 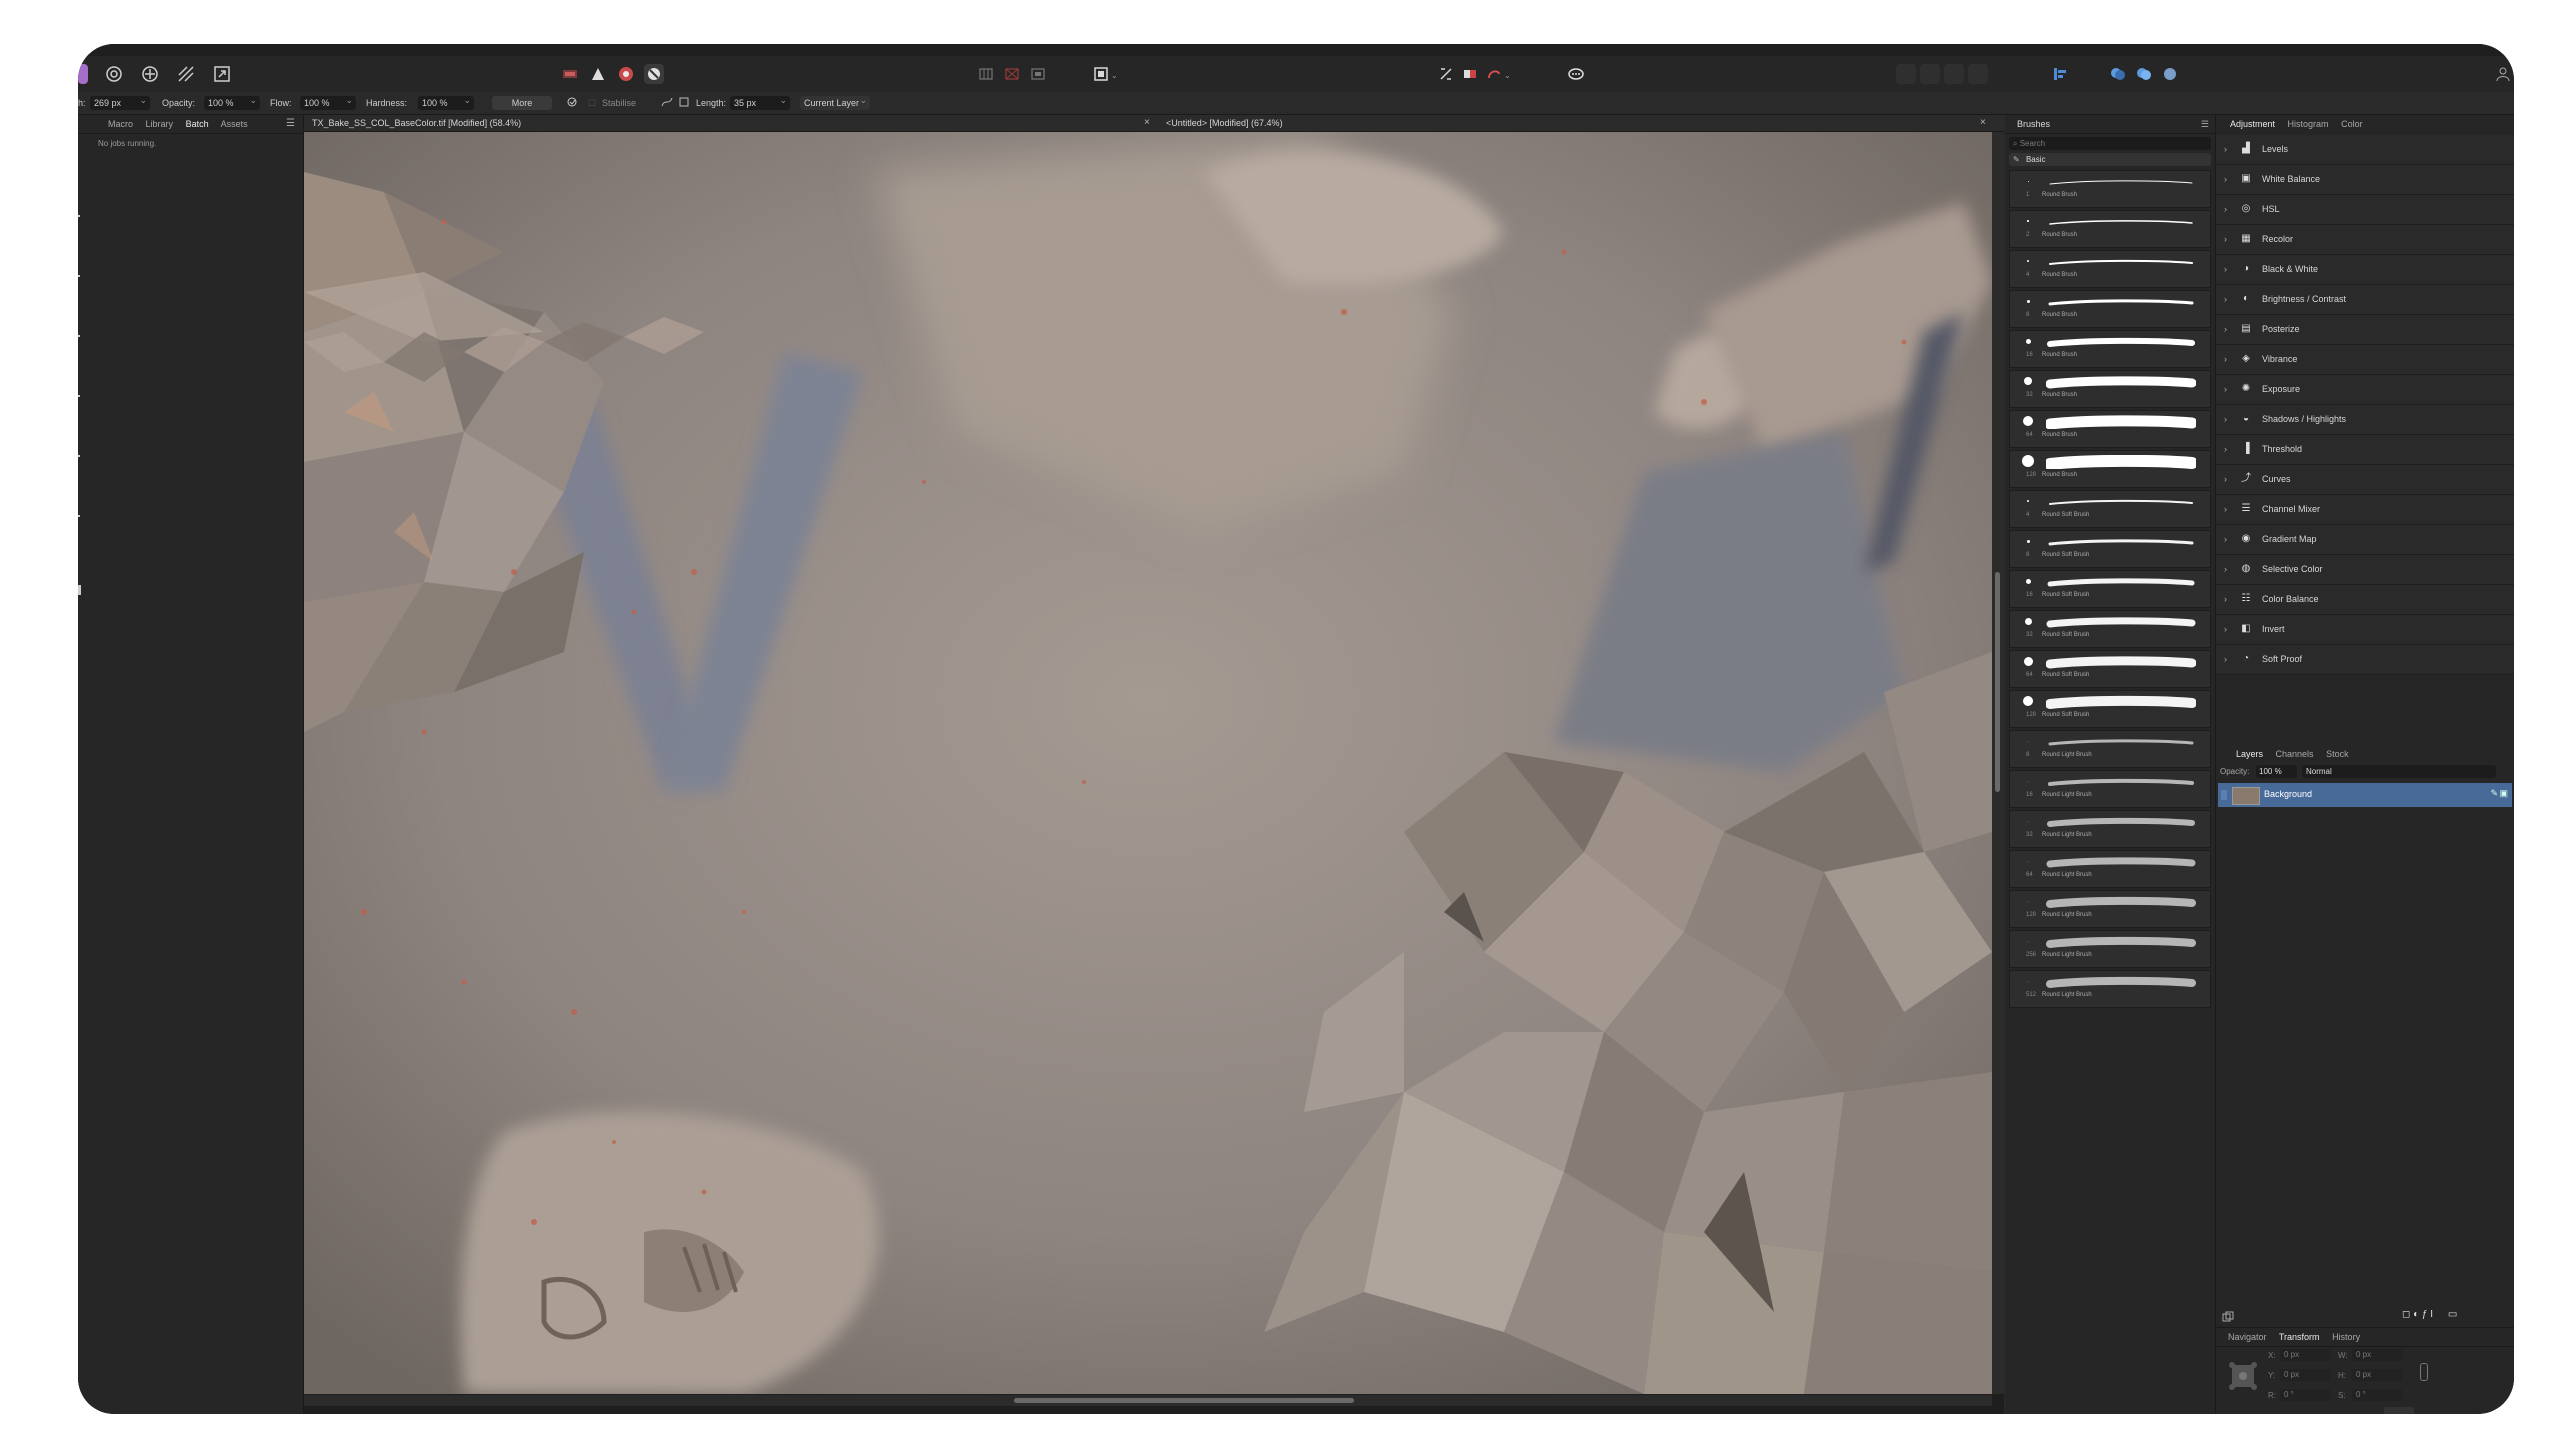 I want to click on brush-item: 32 Round Brush, so click(x=2110, y=389).